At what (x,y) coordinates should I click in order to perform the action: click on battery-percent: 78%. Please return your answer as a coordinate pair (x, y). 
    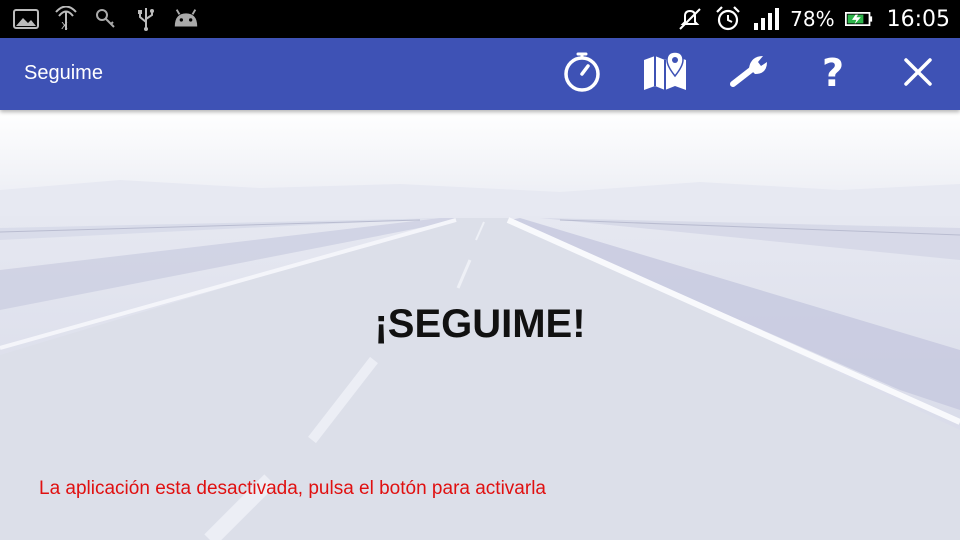
    Looking at the image, I should click on (812, 19).